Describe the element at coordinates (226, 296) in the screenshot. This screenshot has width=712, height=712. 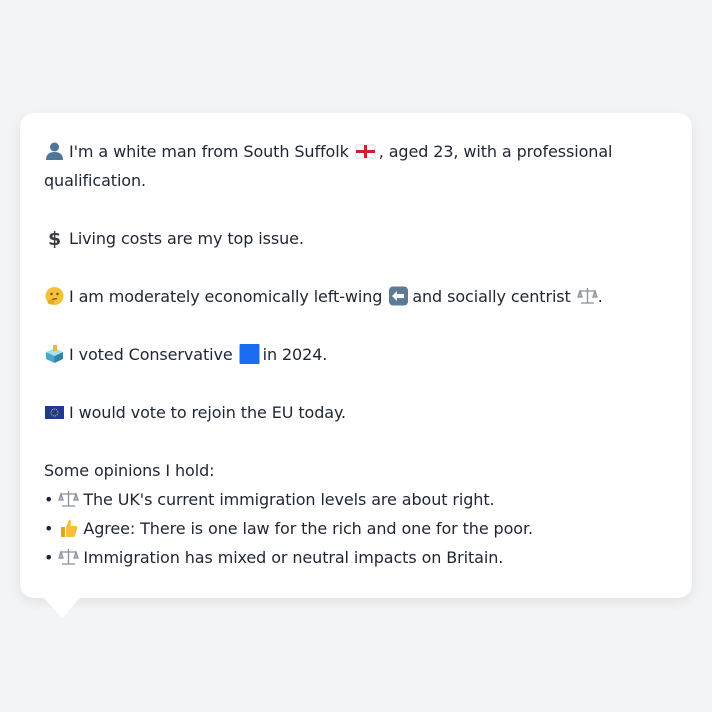
I see `ideology-text: I am moderately economically left-wing` at that location.